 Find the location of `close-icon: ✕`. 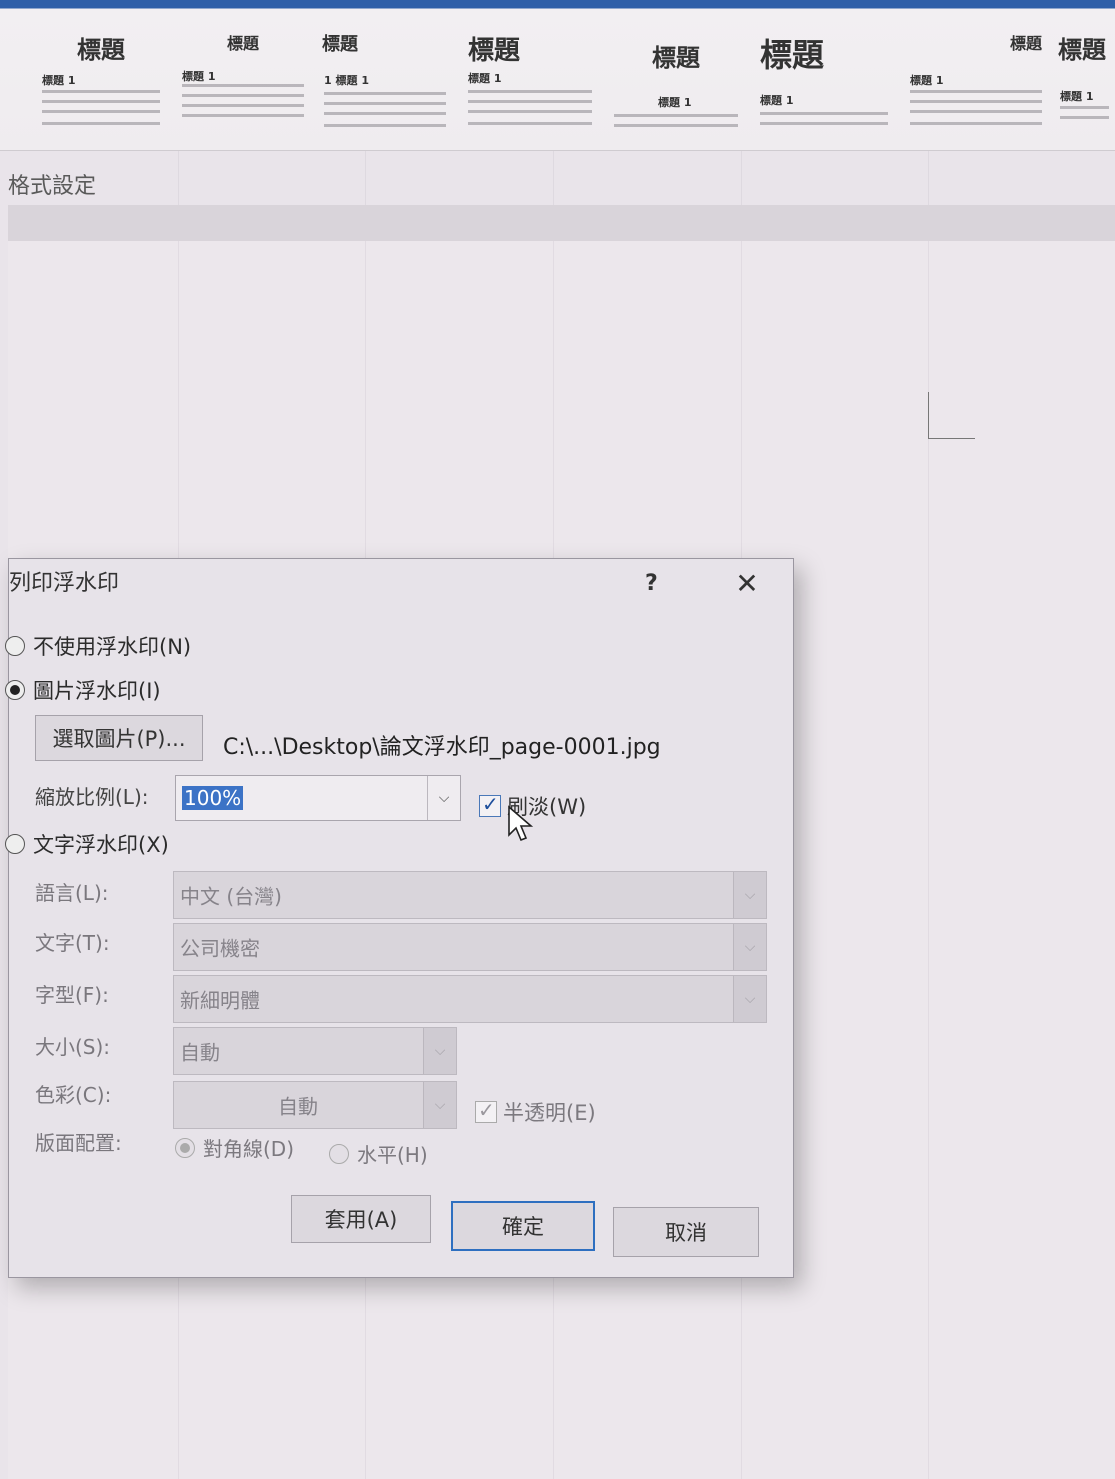

close-icon: ✕ is located at coordinates (747, 583).